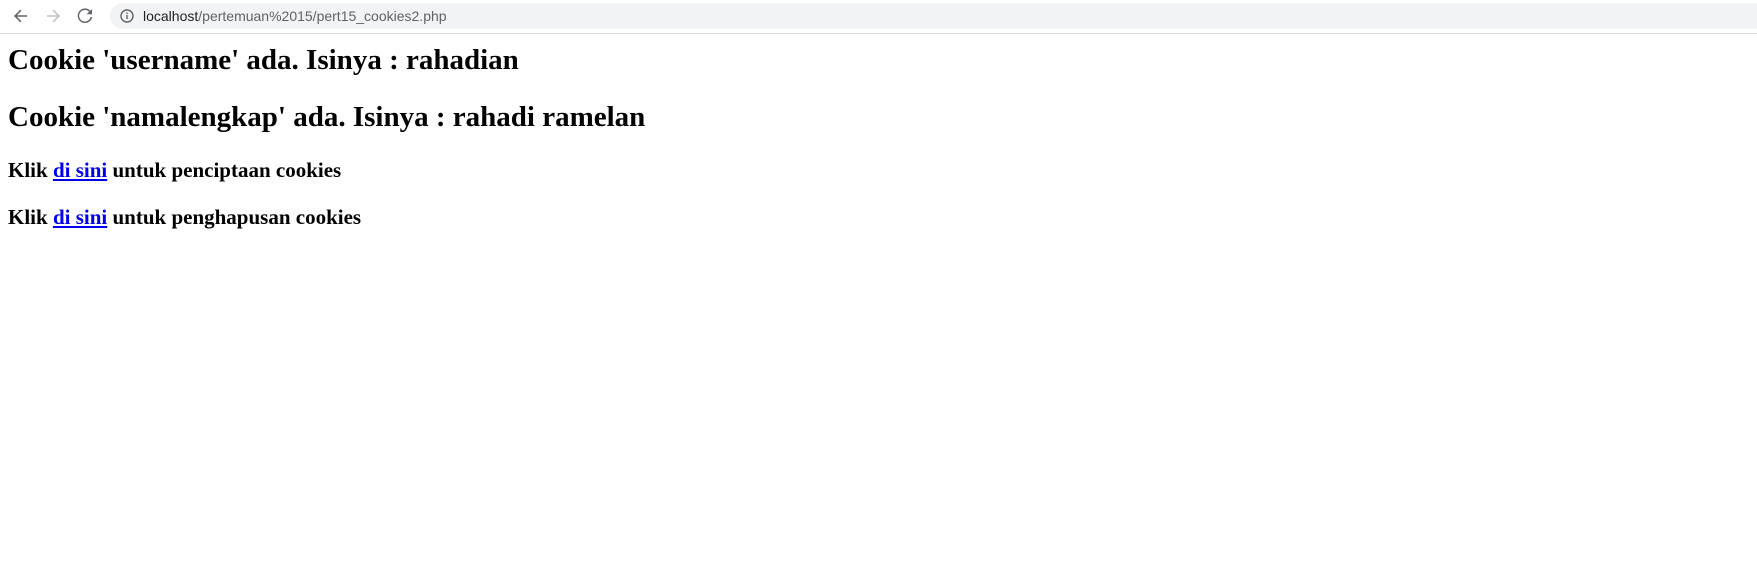  What do you see at coordinates (30, 217) in the screenshot?
I see `delete-prefix: Klik` at bounding box center [30, 217].